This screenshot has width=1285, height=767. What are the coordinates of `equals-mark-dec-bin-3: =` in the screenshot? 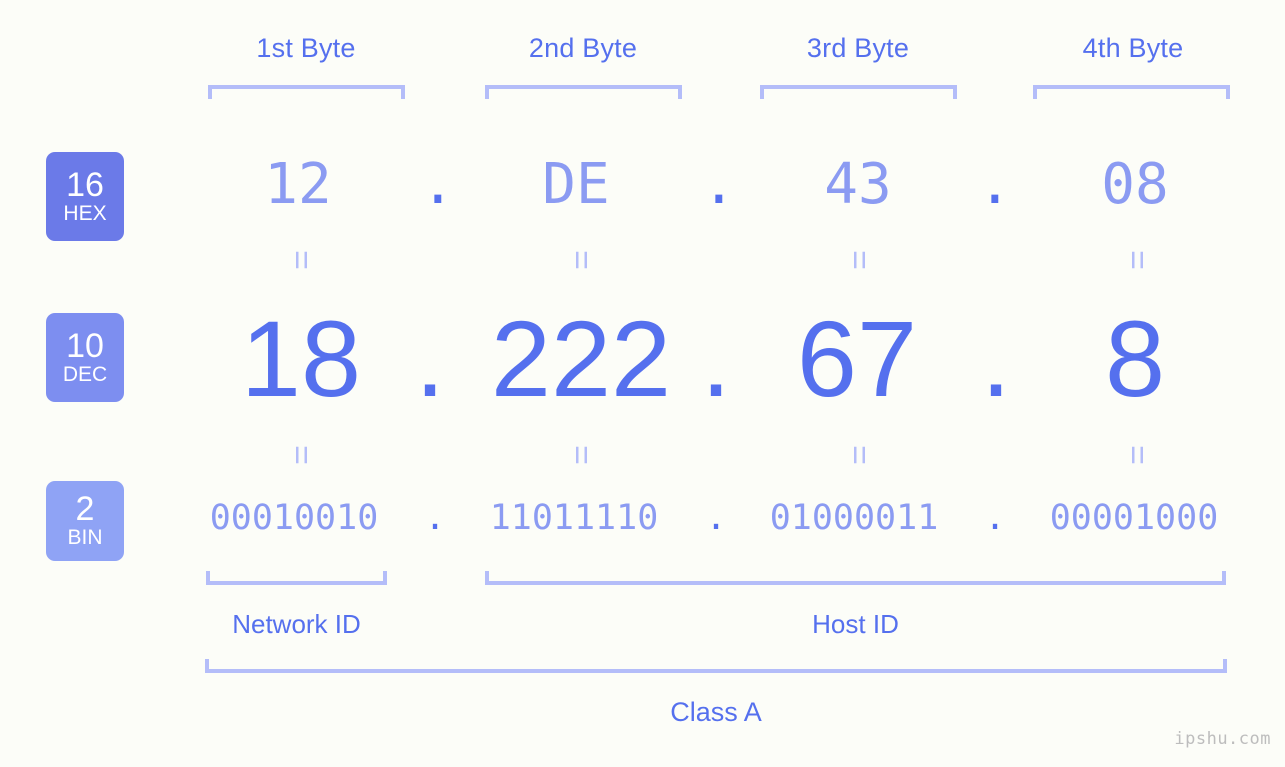 It's located at (859, 455).